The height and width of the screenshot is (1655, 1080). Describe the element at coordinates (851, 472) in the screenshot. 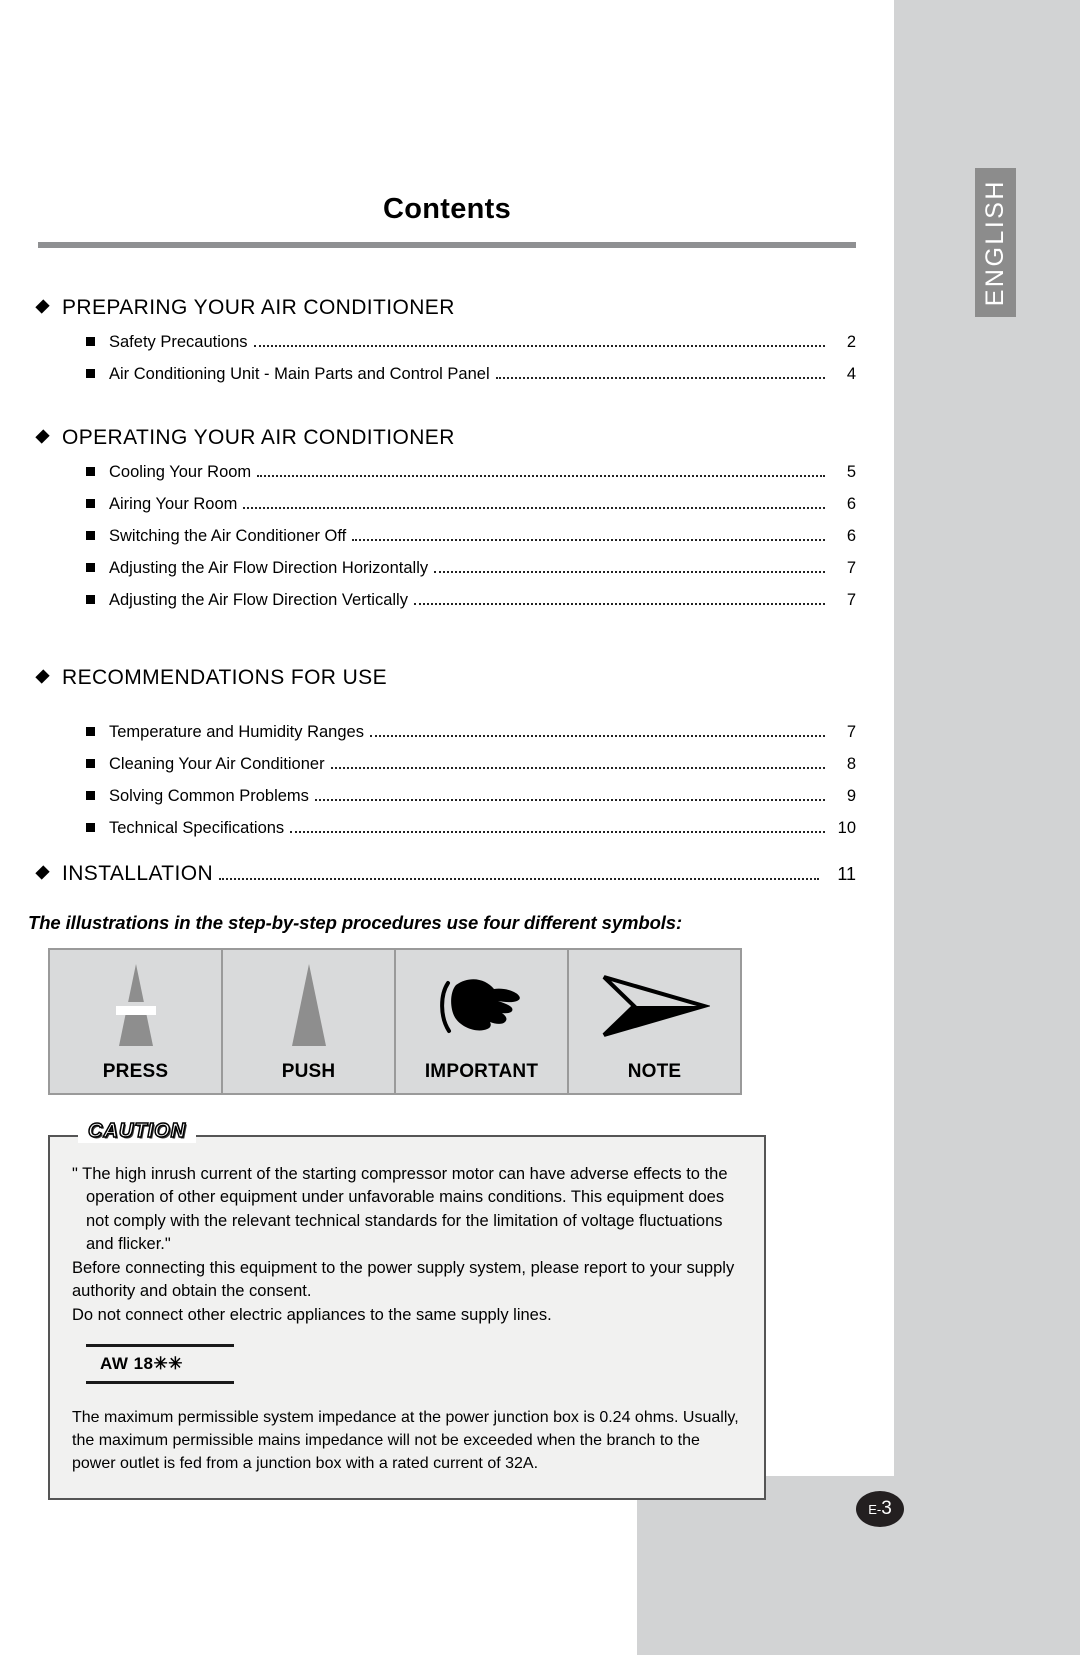

I see `toc-entry-page: 5` at that location.